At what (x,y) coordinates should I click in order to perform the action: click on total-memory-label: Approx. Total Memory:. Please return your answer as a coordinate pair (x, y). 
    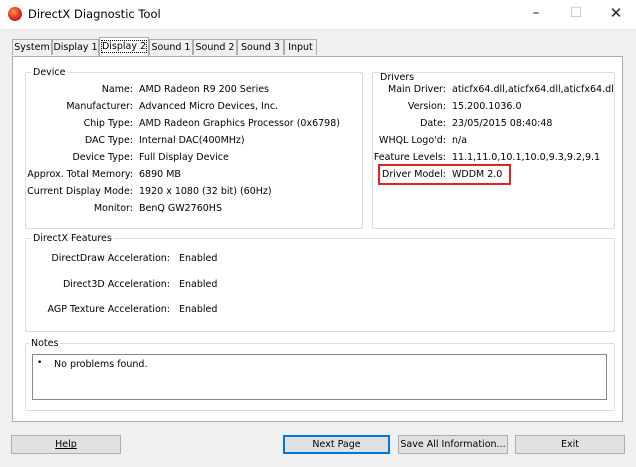
    Looking at the image, I should click on (80, 174).